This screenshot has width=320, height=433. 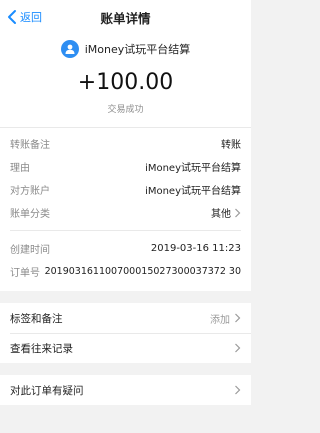 What do you see at coordinates (231, 145) in the screenshot?
I see `detail-value: 转账` at bounding box center [231, 145].